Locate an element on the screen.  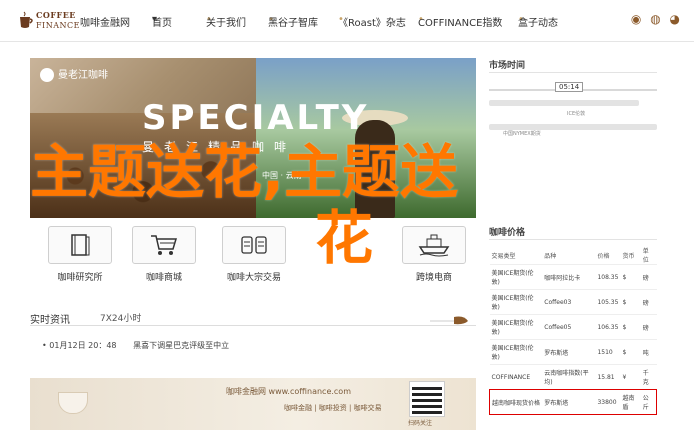
coffee-cup-icon is located at coordinates (26, 19).